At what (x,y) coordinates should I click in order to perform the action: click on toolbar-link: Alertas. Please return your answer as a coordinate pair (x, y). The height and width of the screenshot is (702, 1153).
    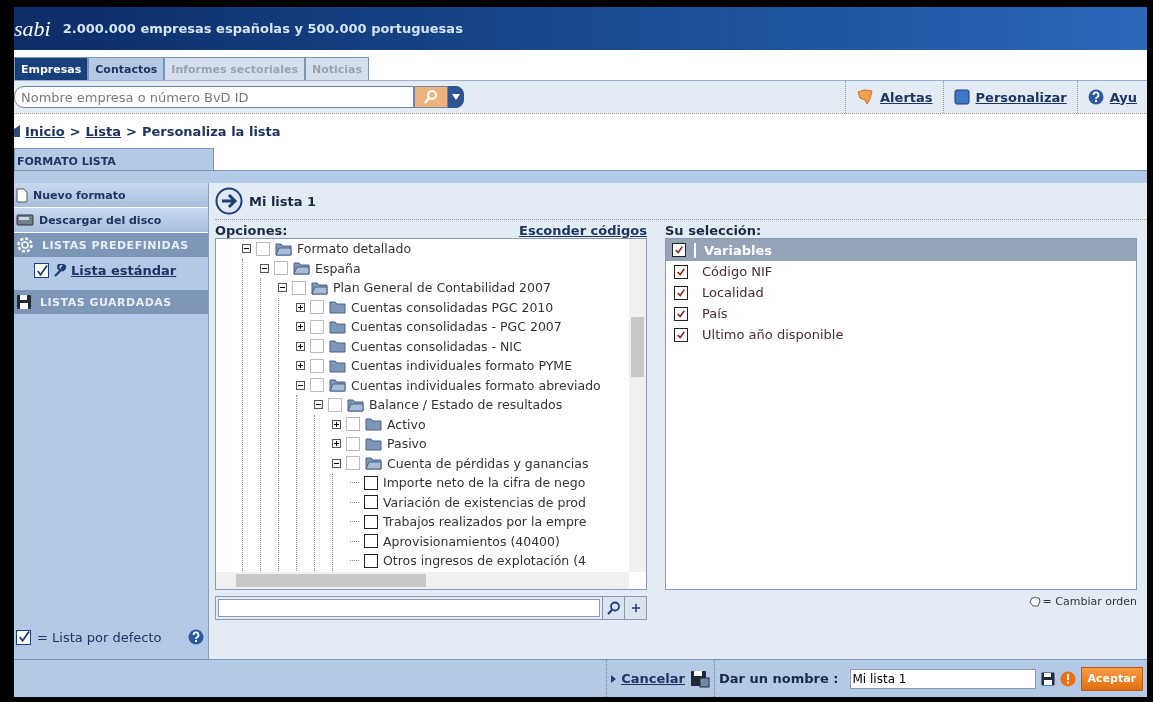
    Looking at the image, I should click on (906, 97).